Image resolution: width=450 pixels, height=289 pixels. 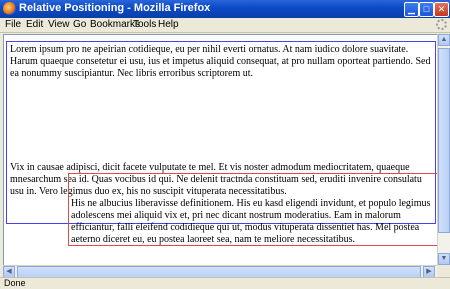 What do you see at coordinates (444, 40) in the screenshot?
I see `scroll-up-icon: ▲` at bounding box center [444, 40].